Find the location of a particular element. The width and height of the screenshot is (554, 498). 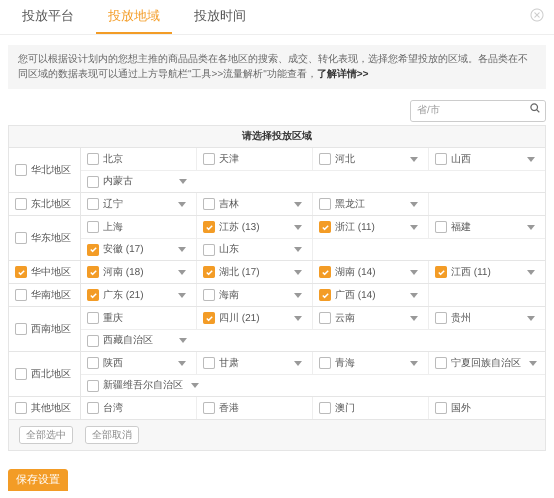

details-link: 了解详情>> is located at coordinates (342, 74).